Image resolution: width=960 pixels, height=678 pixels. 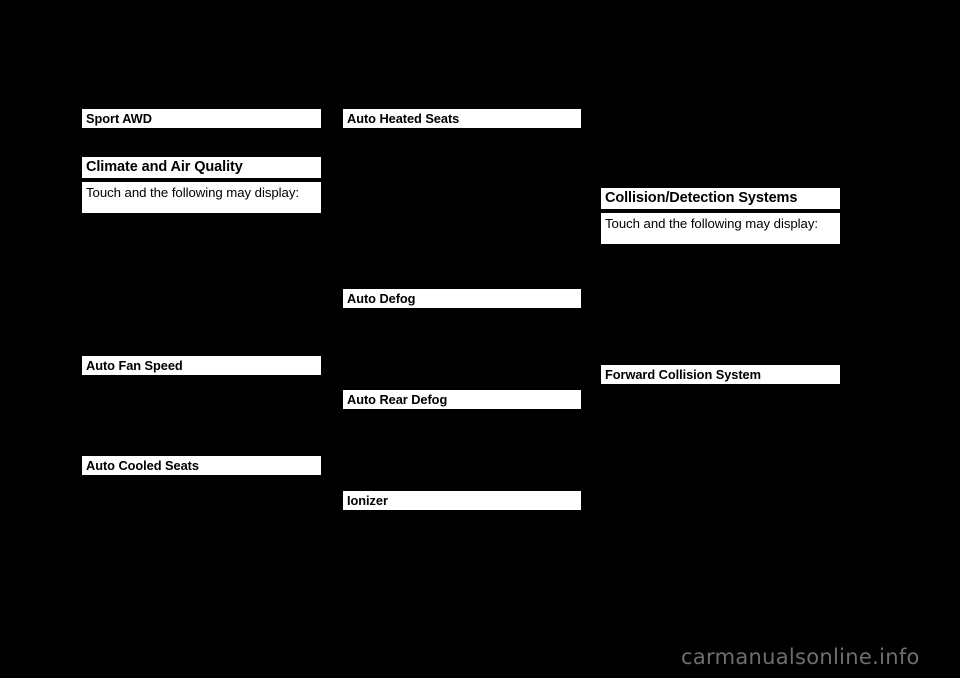 What do you see at coordinates (201, 167) in the screenshot?
I see `section-heading-climate-and-air-quality: Climate and Air Quality` at bounding box center [201, 167].